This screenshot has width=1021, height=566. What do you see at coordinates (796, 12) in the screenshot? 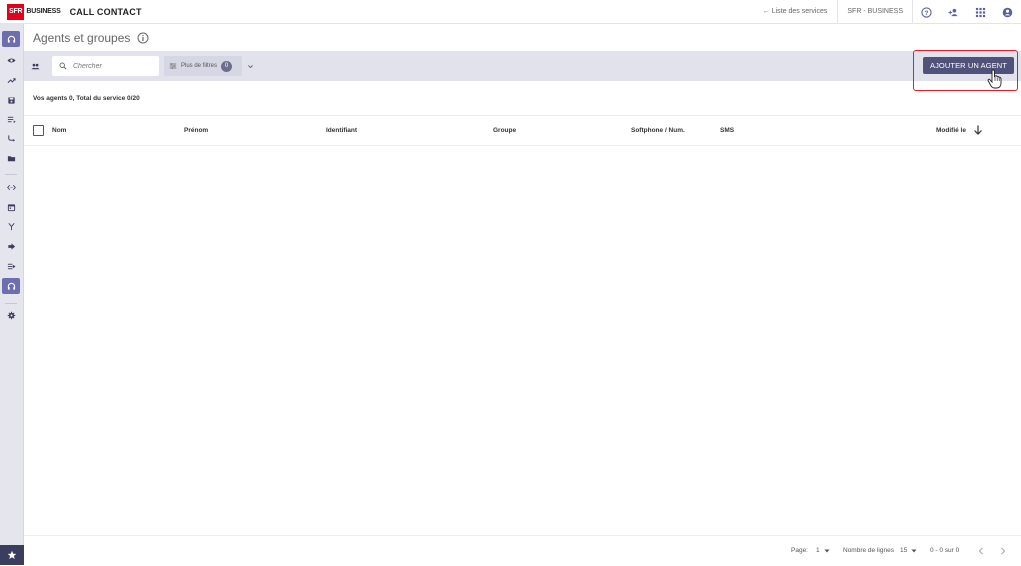
I see `services-list-link: ← Liste des services` at bounding box center [796, 12].